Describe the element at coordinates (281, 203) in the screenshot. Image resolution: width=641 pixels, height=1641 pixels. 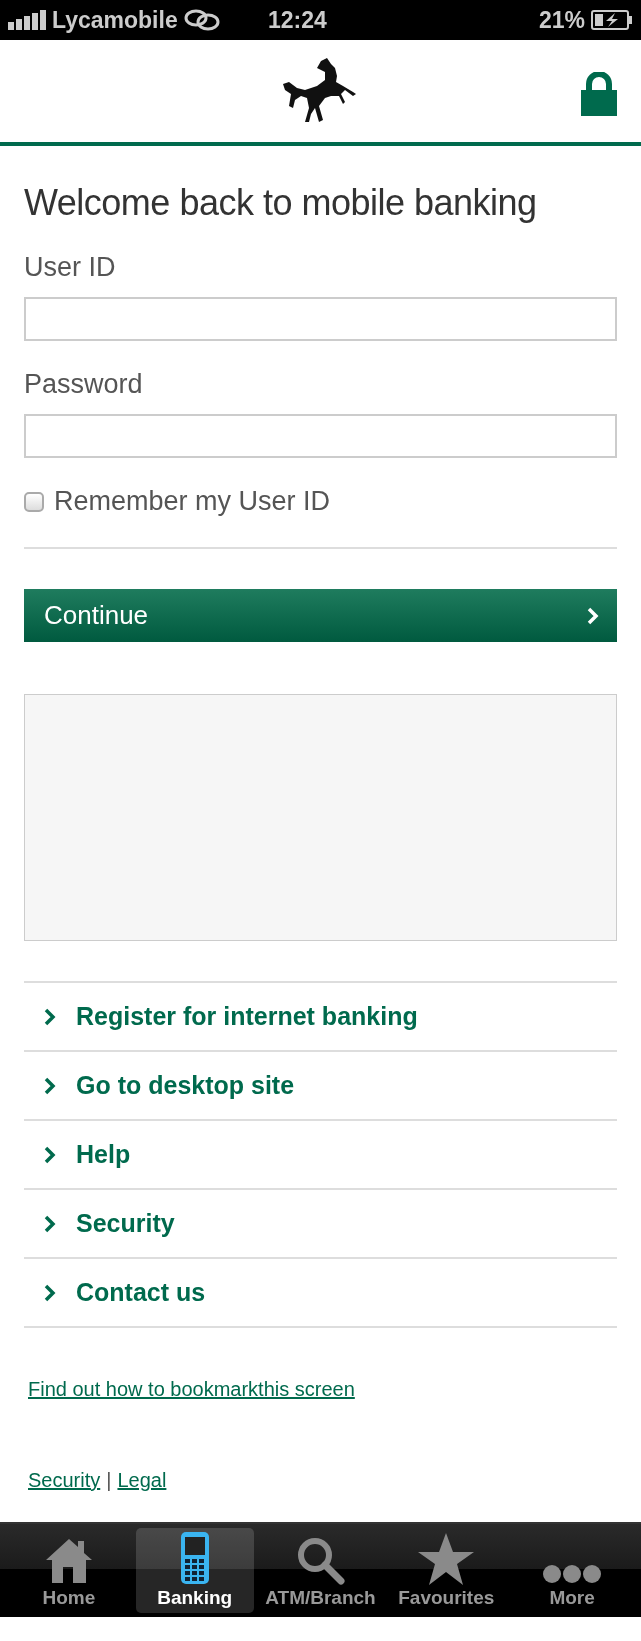
I see `page-title: Welcome back to mobile banking` at that location.